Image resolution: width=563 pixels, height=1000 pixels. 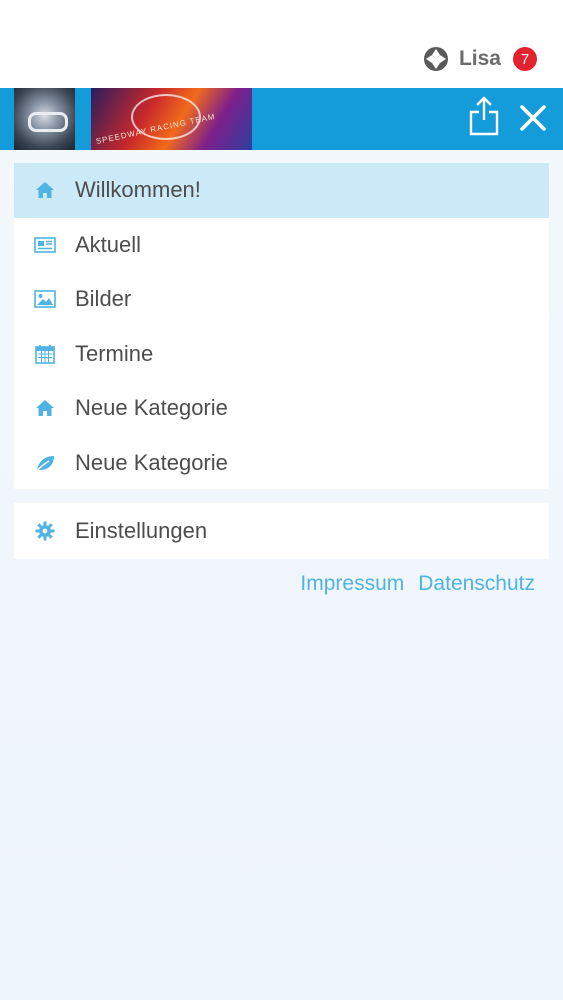 What do you see at coordinates (45, 531) in the screenshot?
I see `gear-icon` at bounding box center [45, 531].